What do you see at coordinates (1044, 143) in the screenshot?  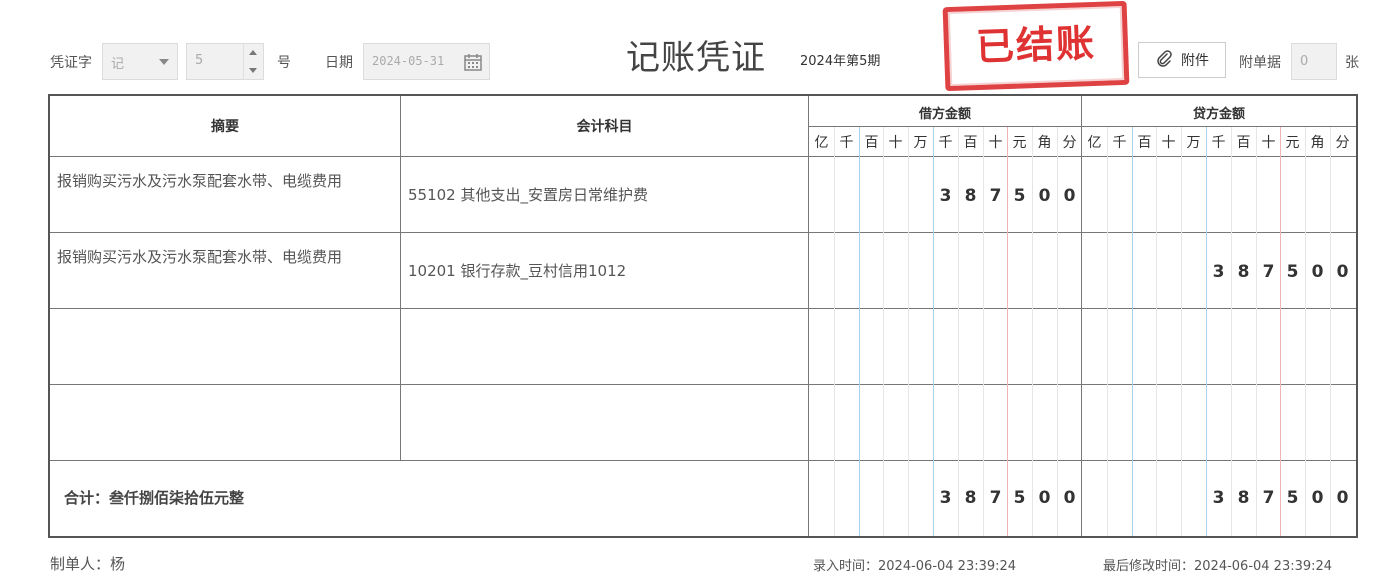 I see `debit-unit-header: 角` at bounding box center [1044, 143].